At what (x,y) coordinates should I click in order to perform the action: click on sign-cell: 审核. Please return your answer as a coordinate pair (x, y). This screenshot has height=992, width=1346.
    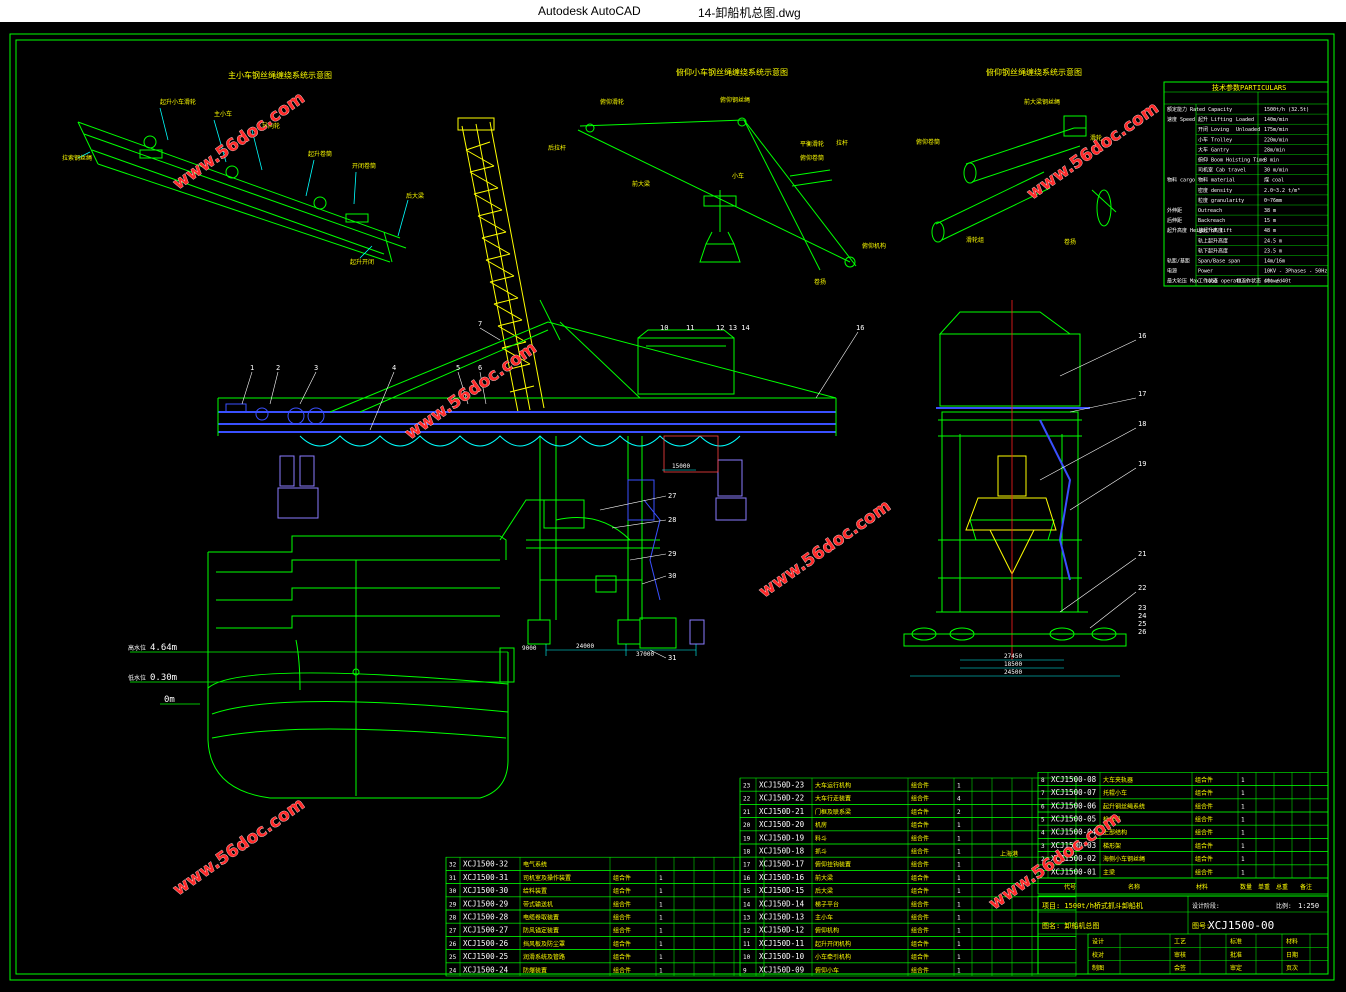
    Looking at the image, I should click on (1180, 955).